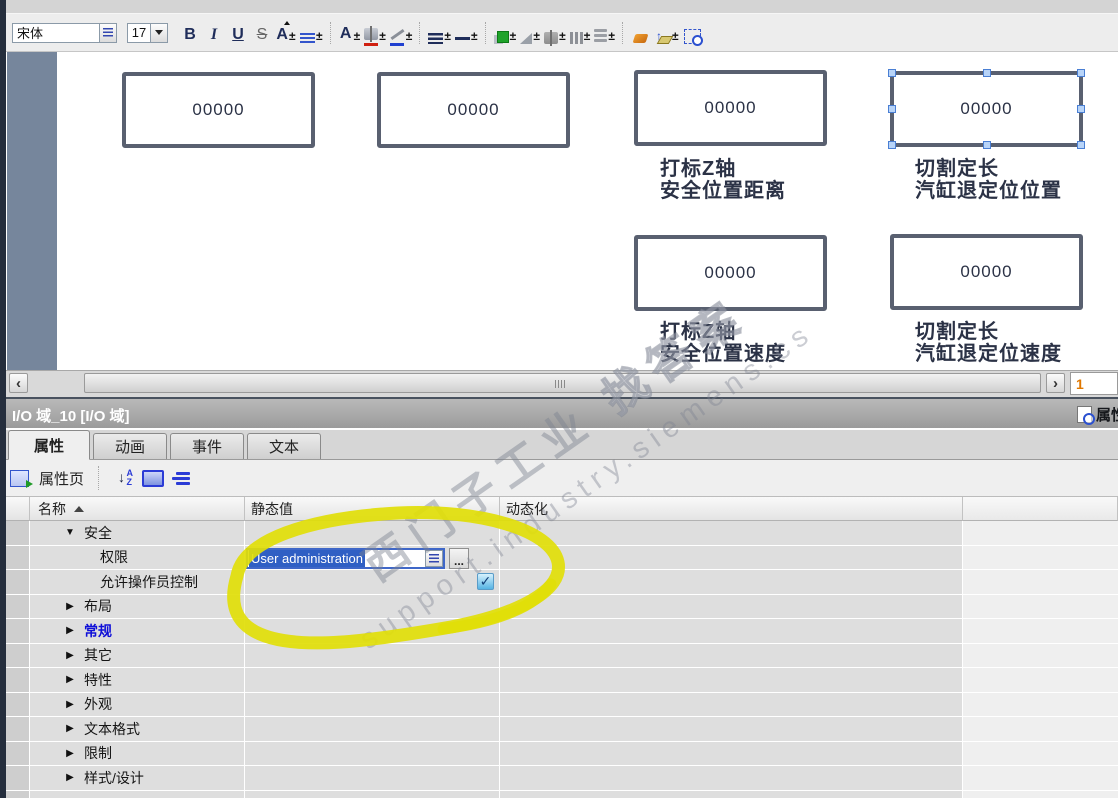  I want to click on font-size-combo: 17, so click(147, 33).